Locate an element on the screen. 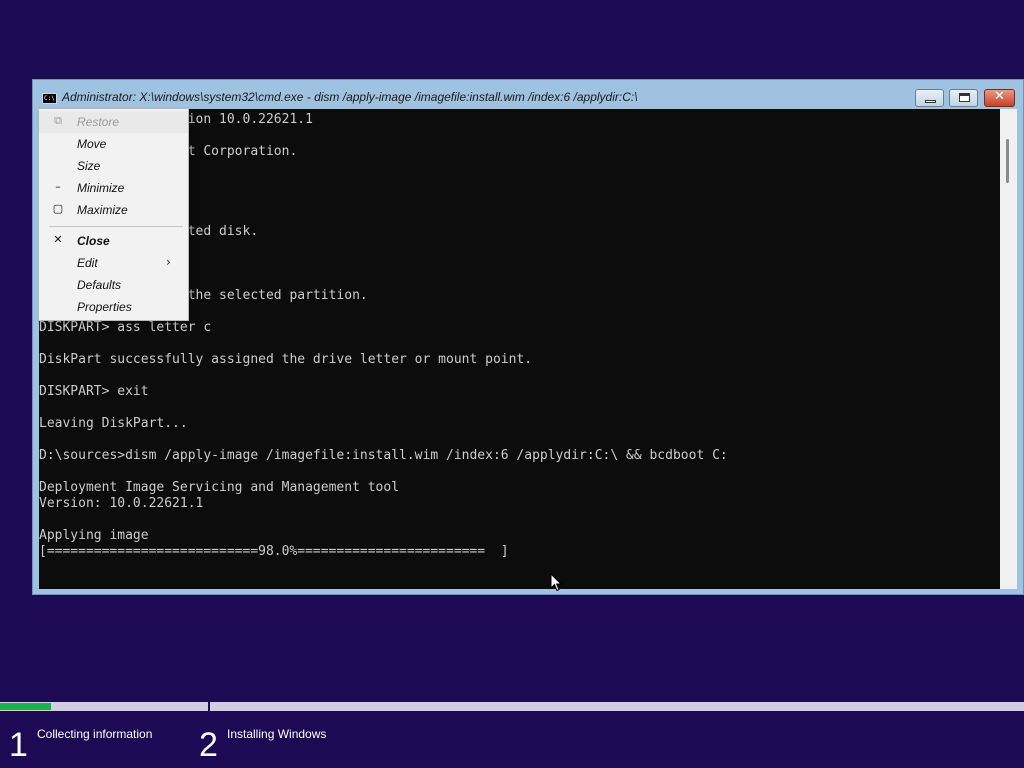  menu-item-label: Defaults is located at coordinates (99, 285).